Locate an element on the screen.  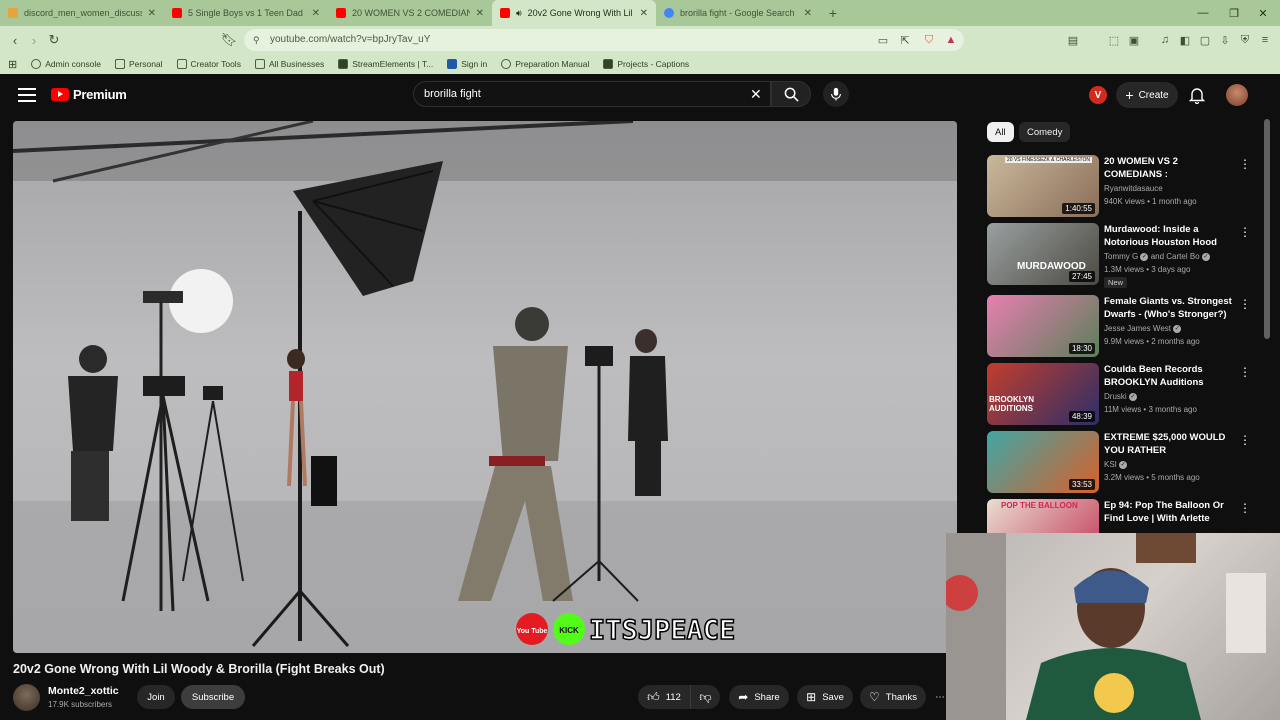
recommendation-title: EXTREME $25,000 WOULD YOU RATHER is located at coordinates (1169, 444).